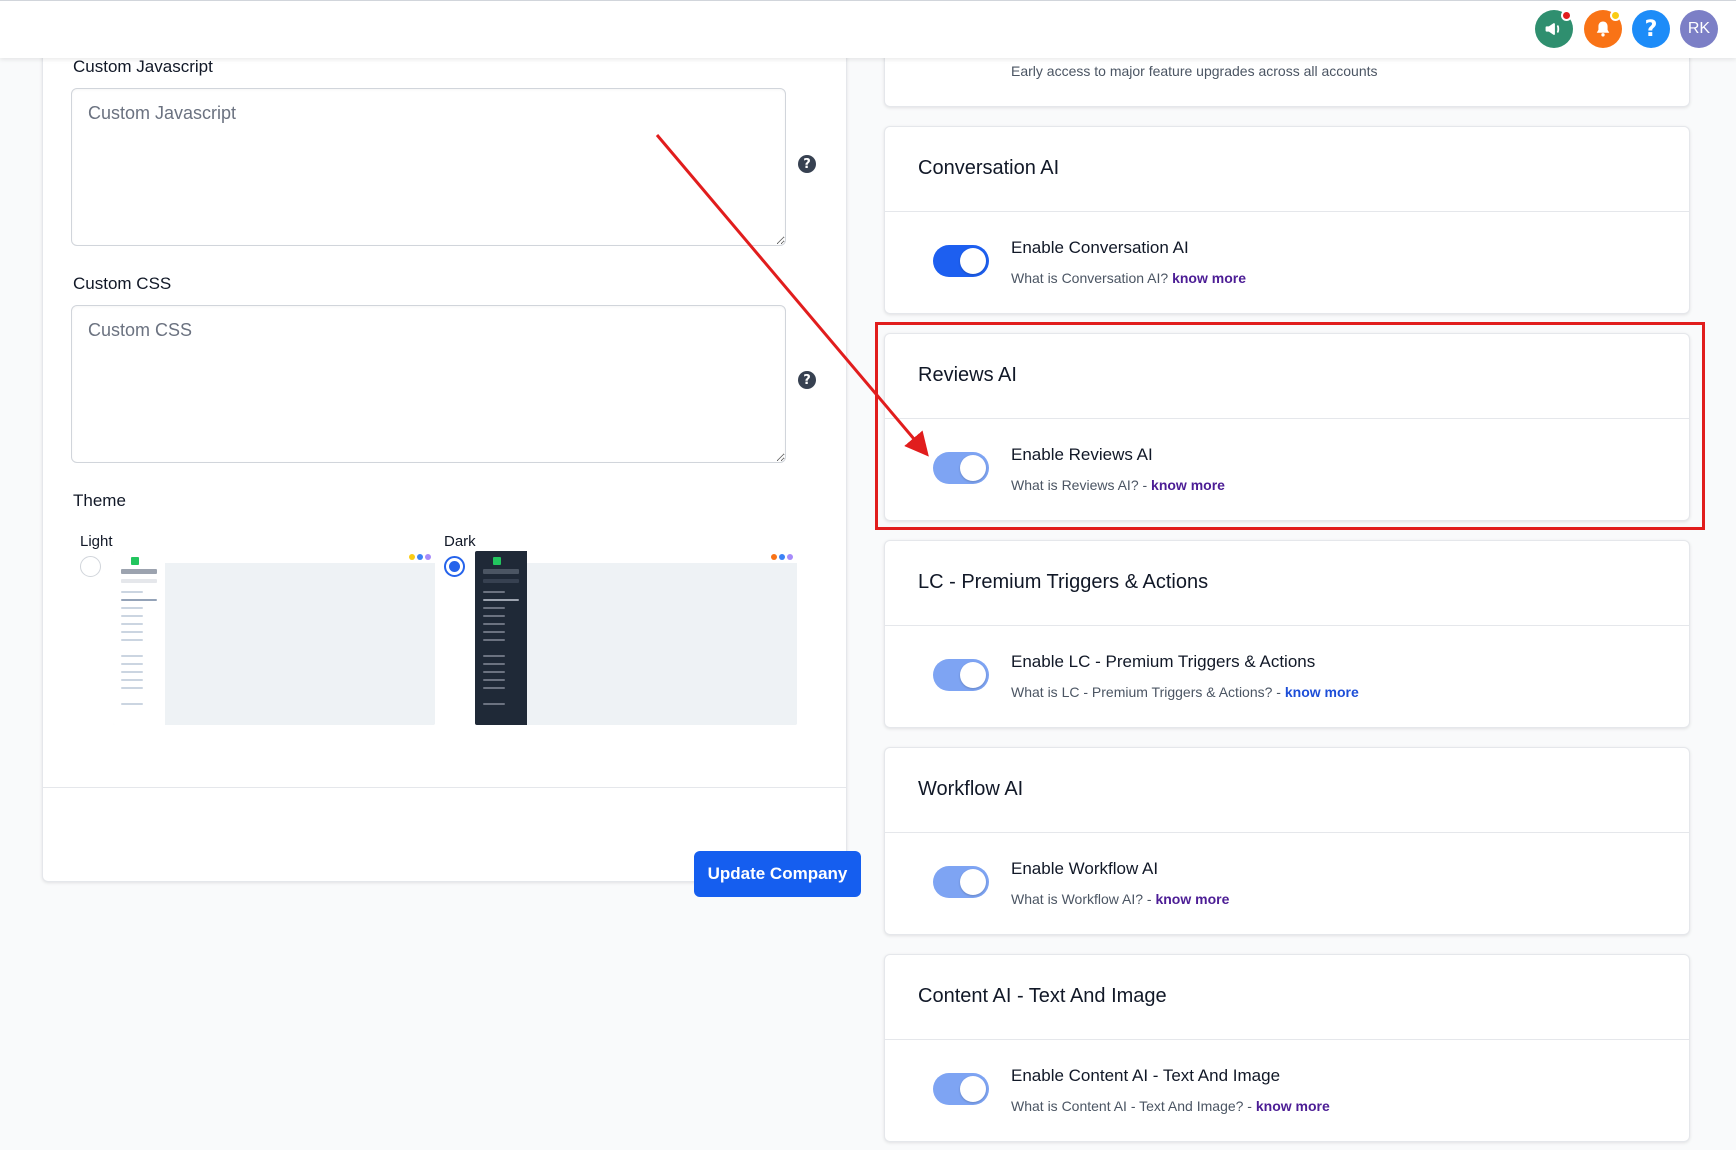 The height and width of the screenshot is (1150, 1736). What do you see at coordinates (428, 167) in the screenshot?
I see `custom-js-input` at bounding box center [428, 167].